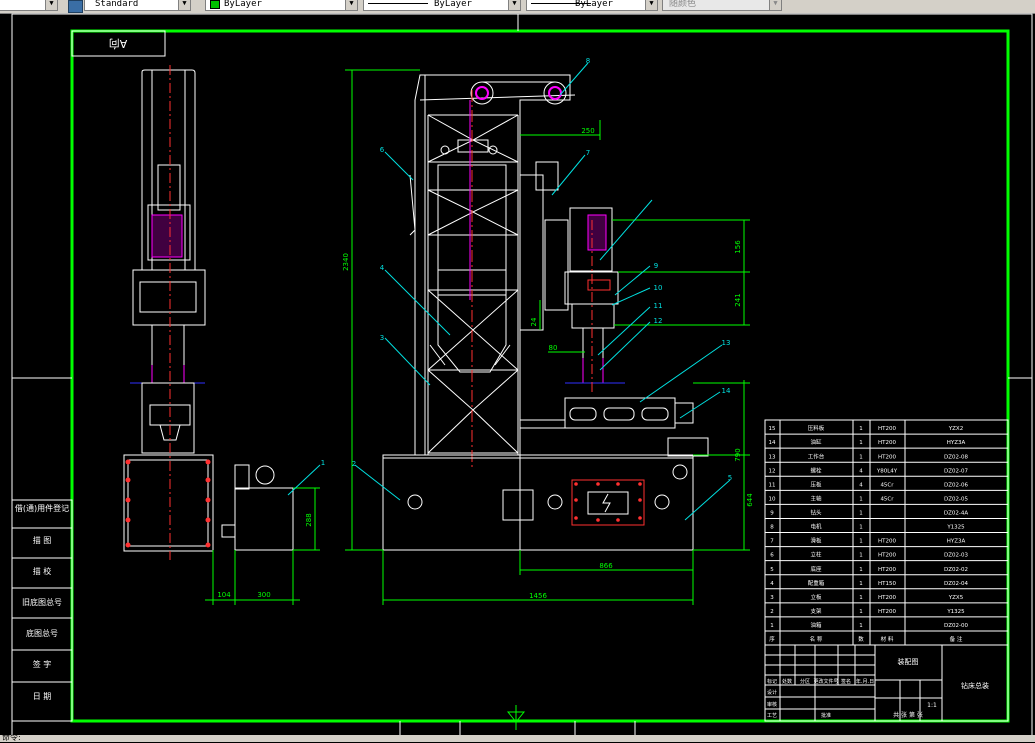  What do you see at coordinates (816, 484) in the screenshot?
I see `bom-cell-name: 压板` at bounding box center [816, 484].